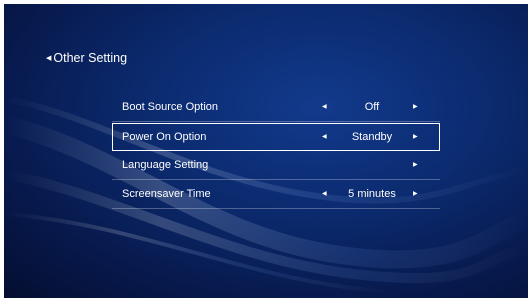 Image resolution: width=531 pixels, height=301 pixels. I want to click on page-title: Other Setting, so click(90, 58).